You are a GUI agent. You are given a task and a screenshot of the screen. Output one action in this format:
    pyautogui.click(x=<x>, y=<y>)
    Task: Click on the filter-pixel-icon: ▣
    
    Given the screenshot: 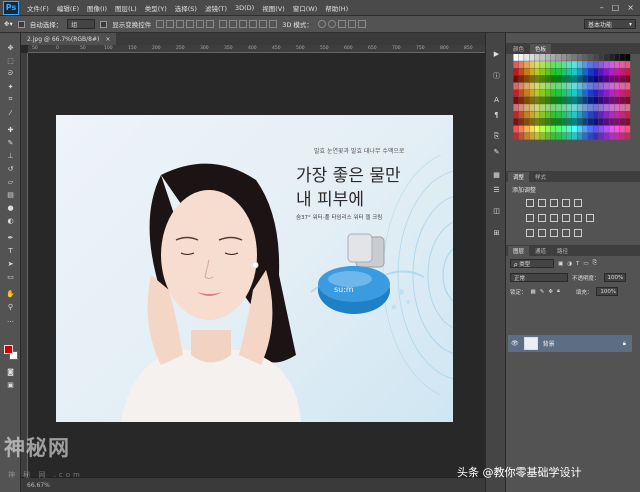 What is the action you would take?
    pyautogui.click(x=560, y=264)
    